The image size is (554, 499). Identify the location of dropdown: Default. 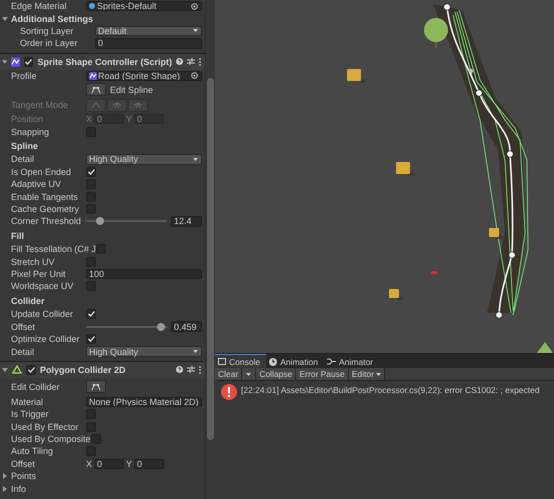
(148, 31).